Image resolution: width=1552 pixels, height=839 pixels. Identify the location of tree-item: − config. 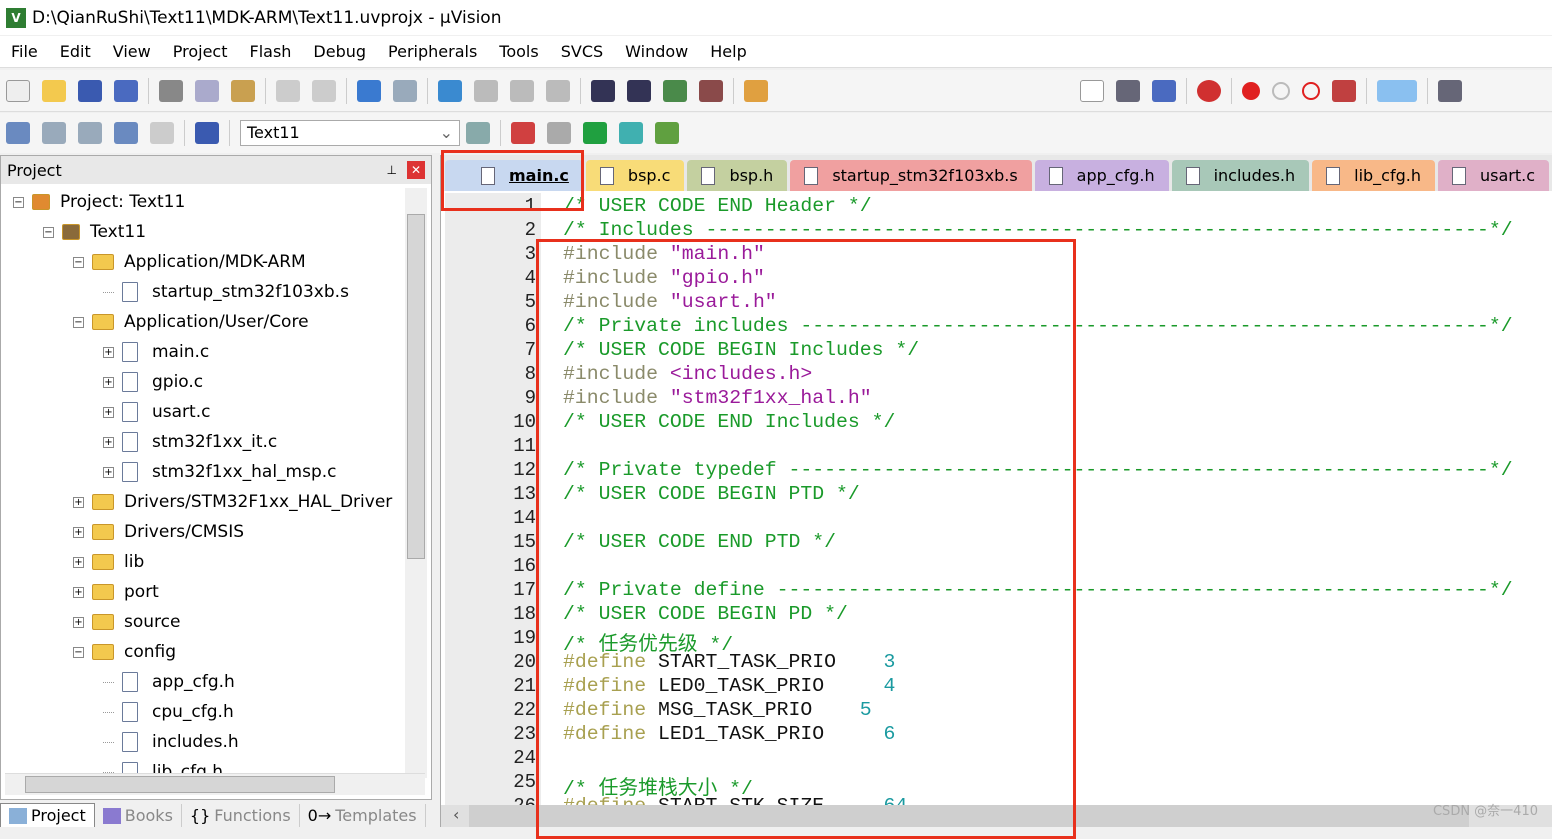
(124, 652).